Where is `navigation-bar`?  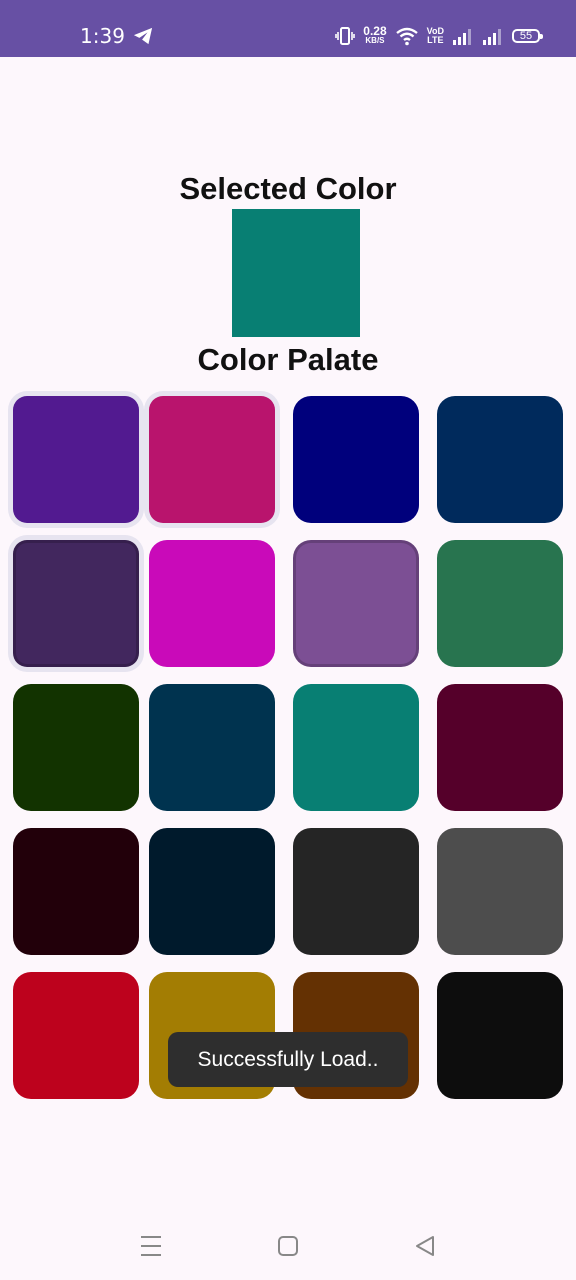 navigation-bar is located at coordinates (288, 1245).